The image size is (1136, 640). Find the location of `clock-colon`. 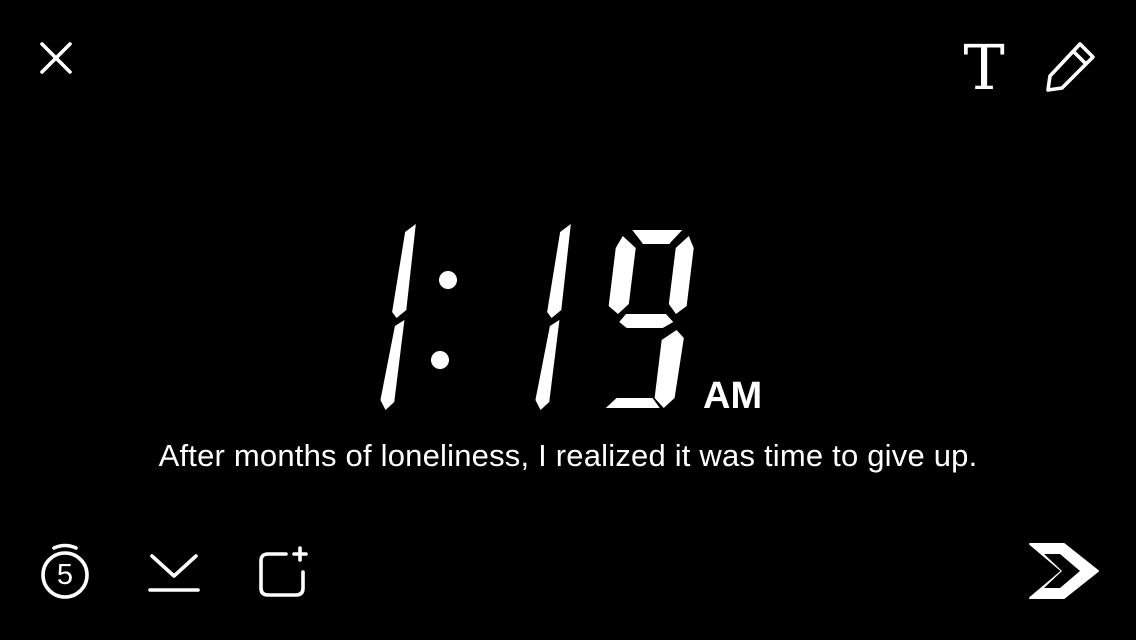

clock-colon is located at coordinates (444, 320).